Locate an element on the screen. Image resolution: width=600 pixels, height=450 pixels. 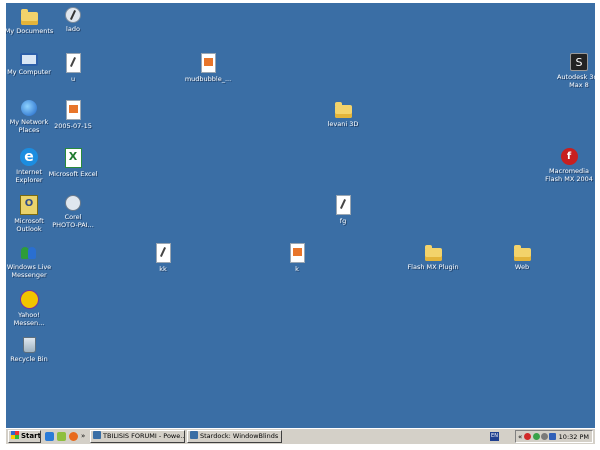
icon-label: 2005-07-15 is located at coordinates (73, 126).